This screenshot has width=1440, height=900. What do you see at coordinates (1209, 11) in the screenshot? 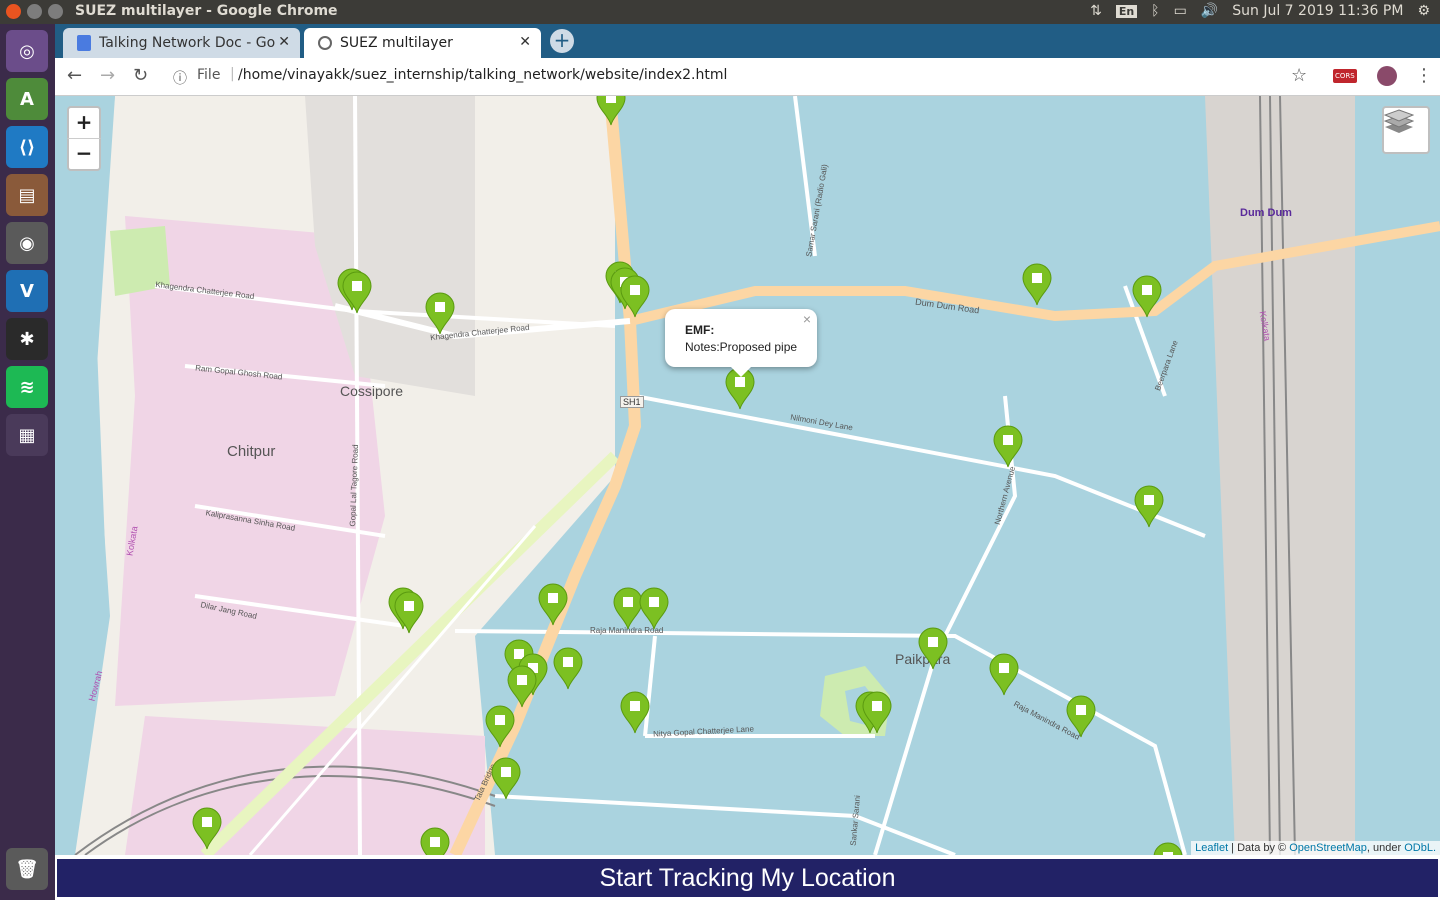
I see `volume-icon: 🔊` at bounding box center [1209, 11].